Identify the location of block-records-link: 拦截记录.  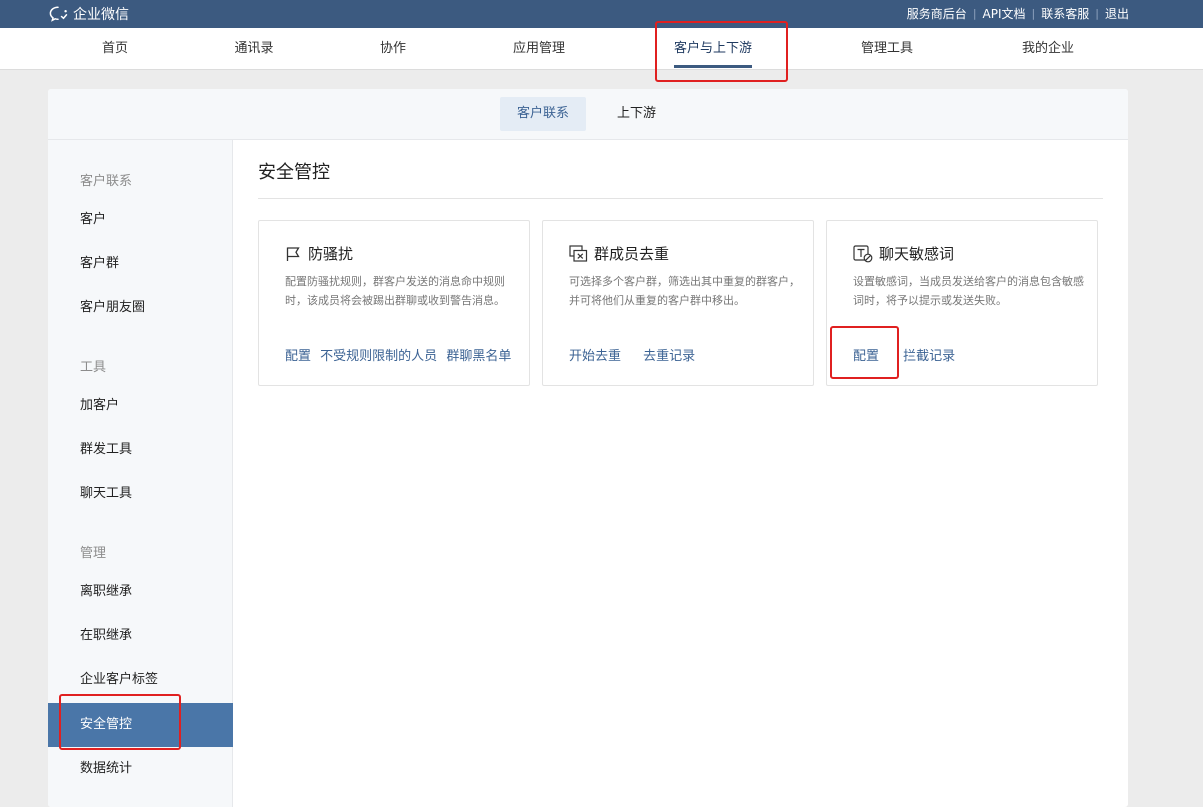
(929, 356).